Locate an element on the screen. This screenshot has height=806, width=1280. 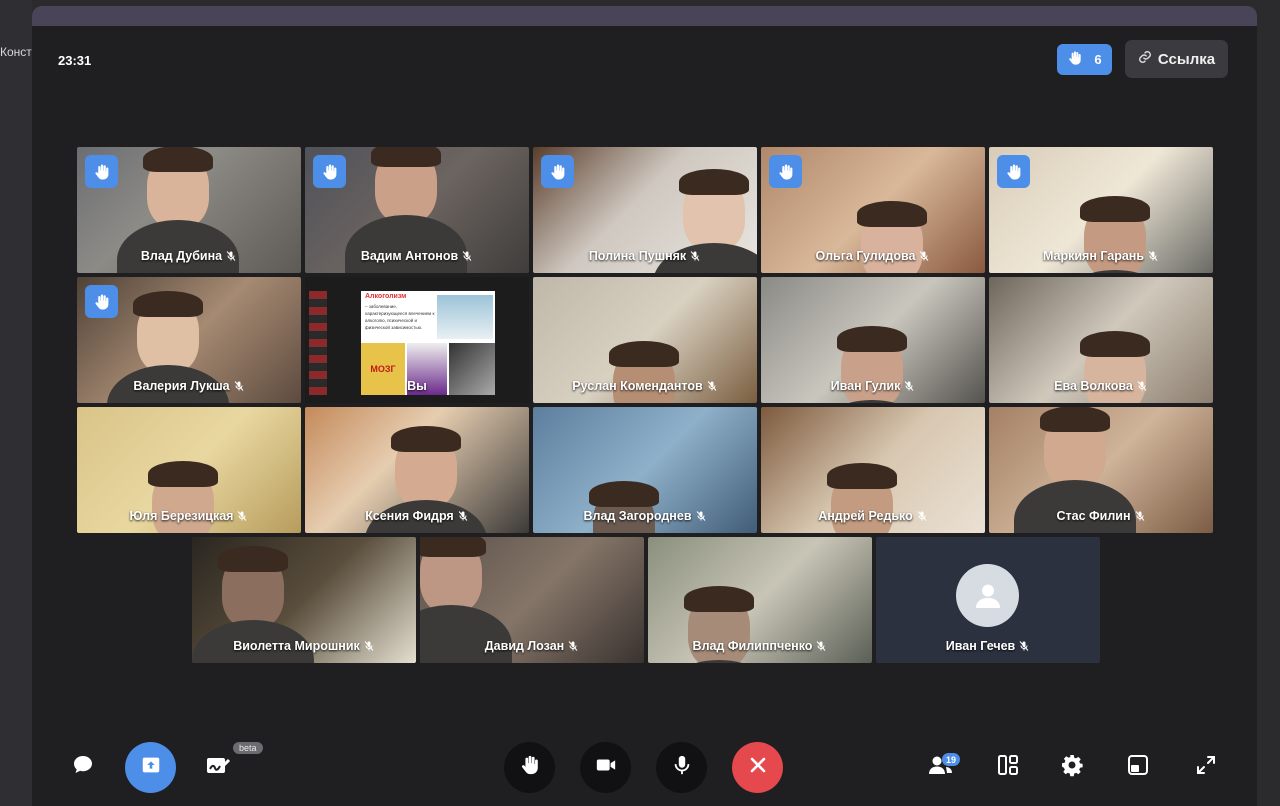
link-label: Ссылка is located at coordinates (1186, 59).